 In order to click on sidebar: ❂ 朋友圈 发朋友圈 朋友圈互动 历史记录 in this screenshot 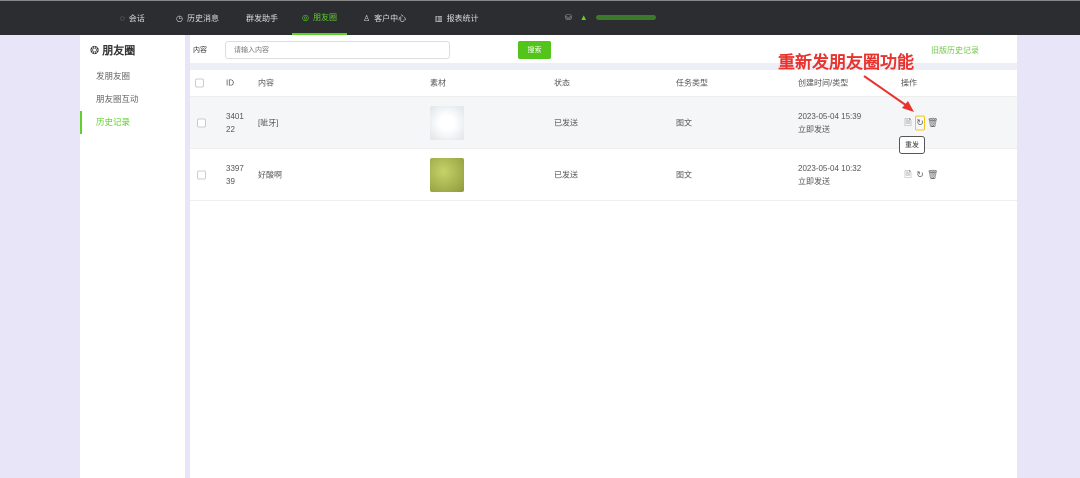, I will do `click(132, 256)`.